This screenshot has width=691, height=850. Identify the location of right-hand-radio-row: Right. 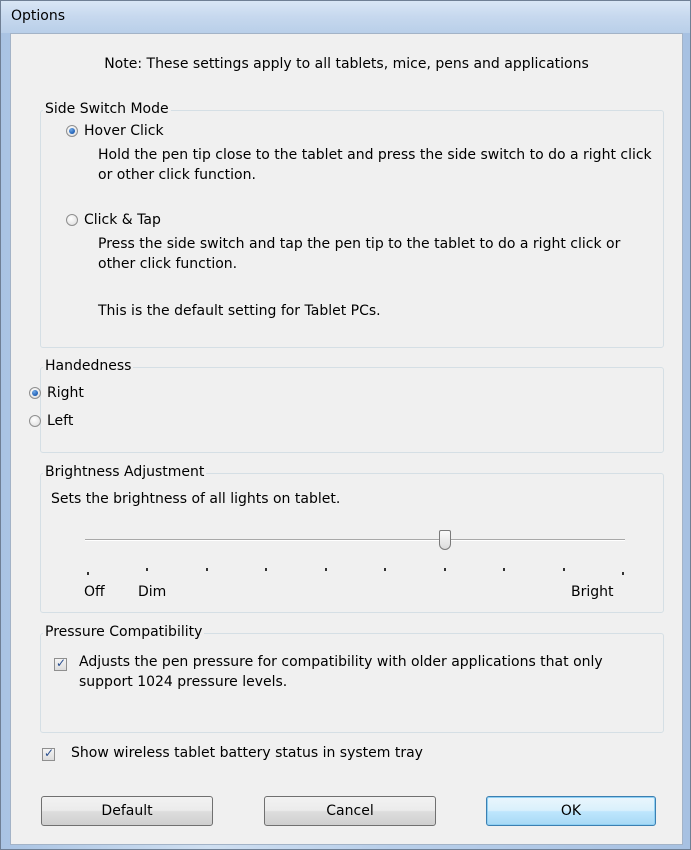
(56, 393).